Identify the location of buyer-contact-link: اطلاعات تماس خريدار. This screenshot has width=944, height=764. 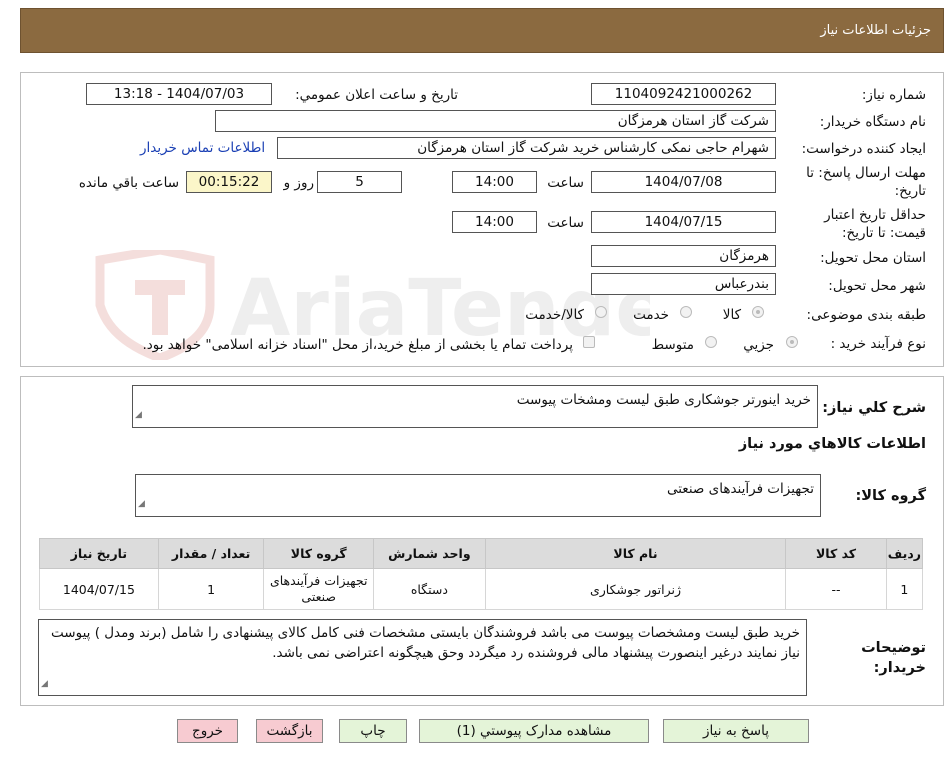
(202, 148).